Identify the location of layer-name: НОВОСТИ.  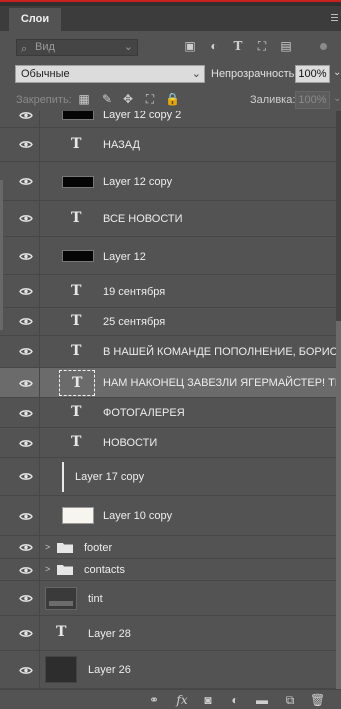
(130, 443).